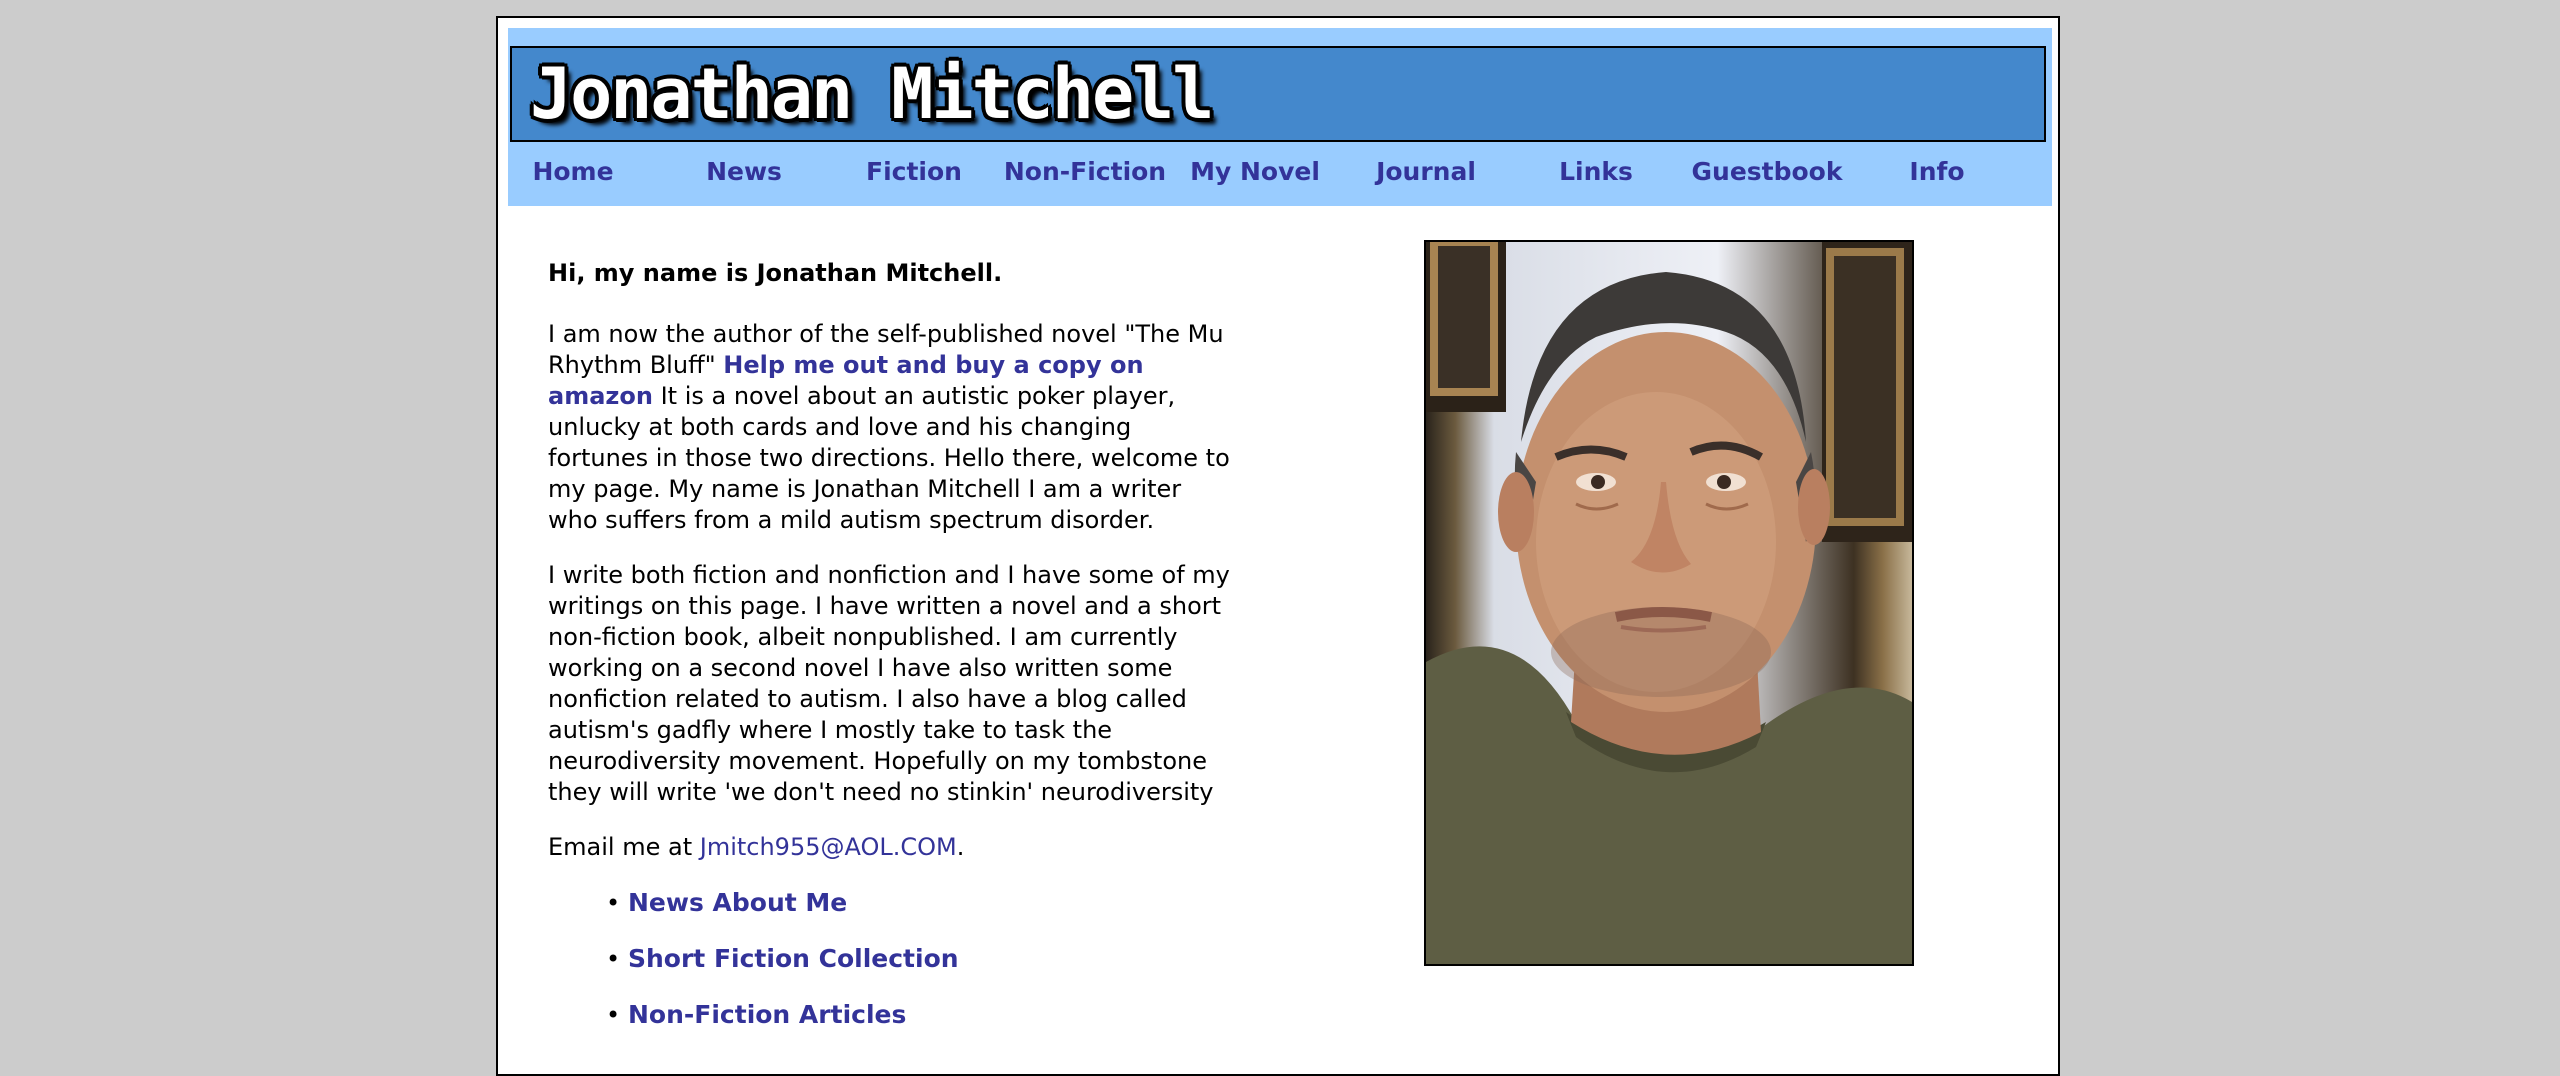  I want to click on site-title: Jonathan Mitchell, so click(872, 94).